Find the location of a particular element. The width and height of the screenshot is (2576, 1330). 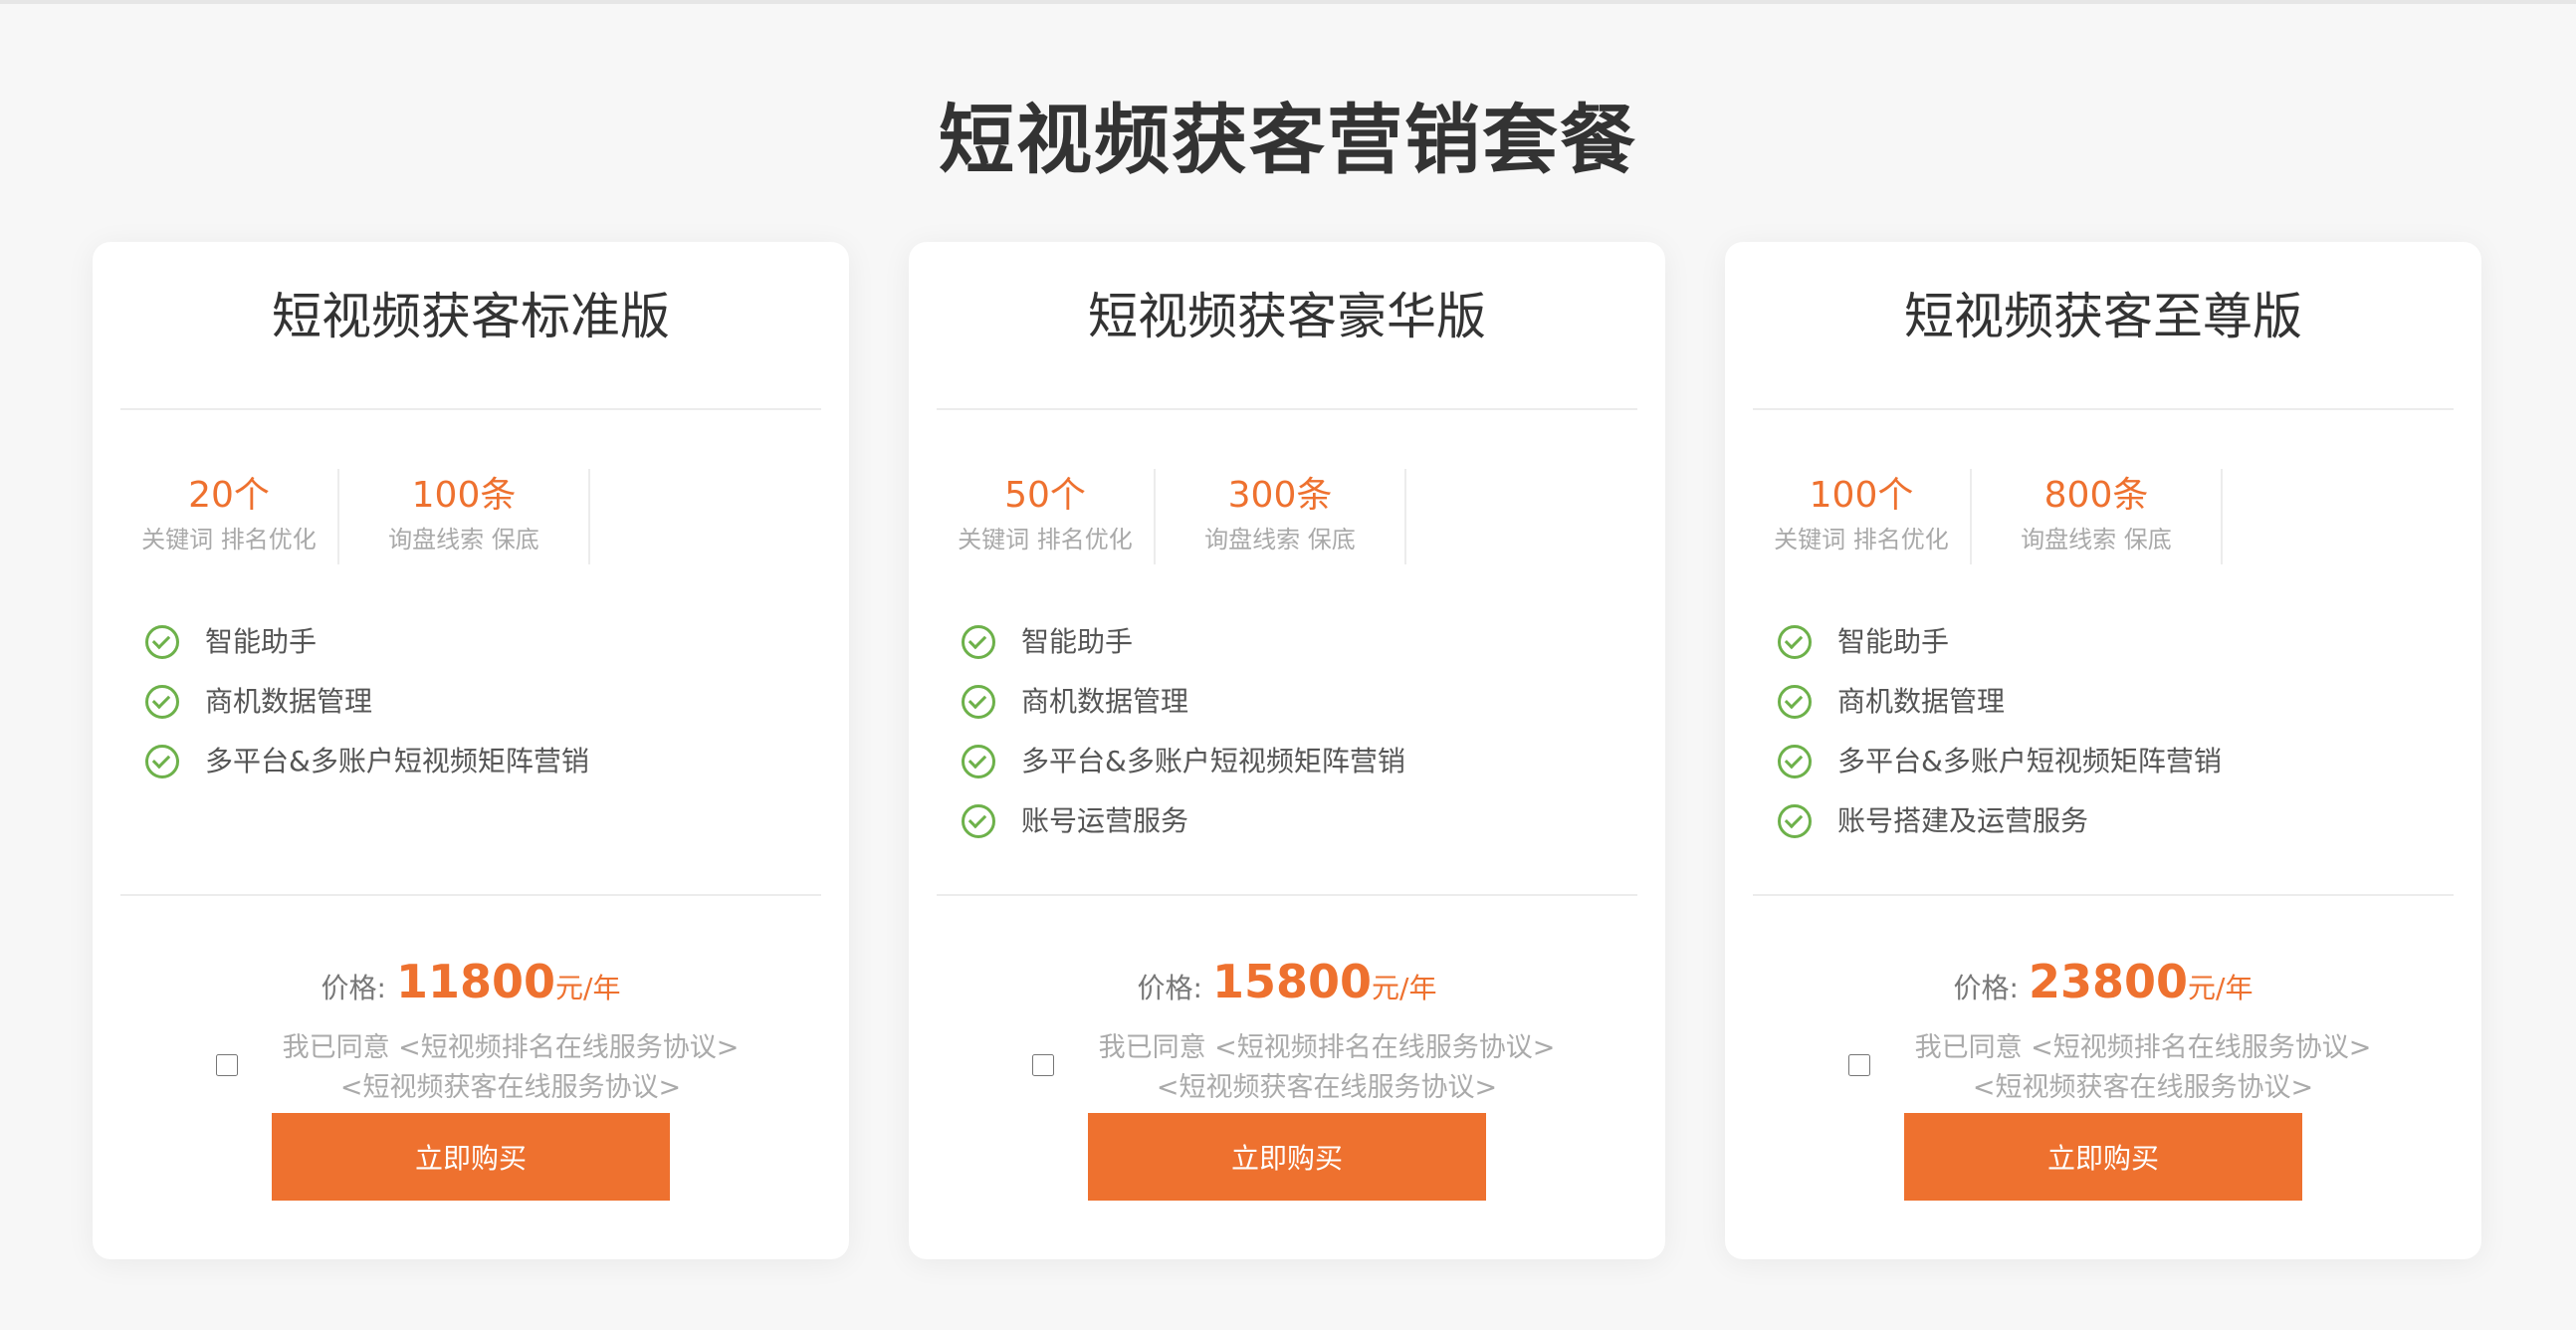

stat-value: 50个 is located at coordinates (1045, 496).